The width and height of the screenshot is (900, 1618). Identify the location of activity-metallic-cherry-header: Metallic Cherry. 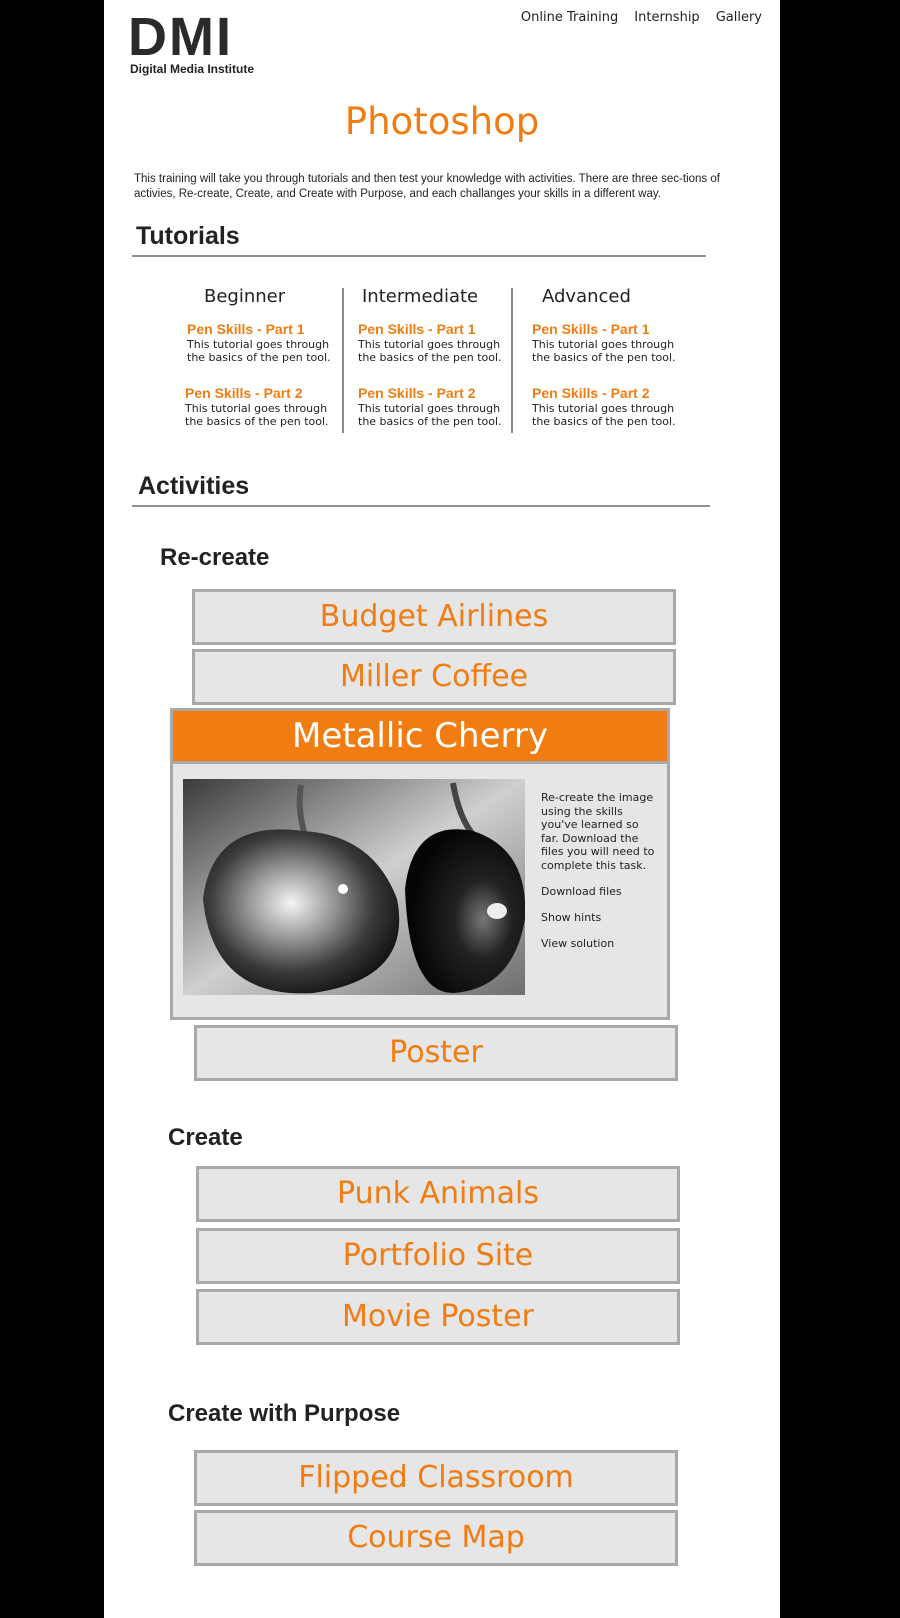
(420, 737).